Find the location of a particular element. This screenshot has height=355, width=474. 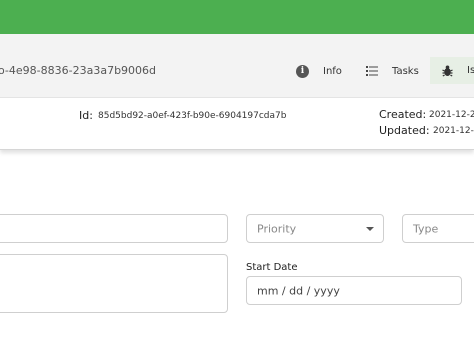

type-select: Type is located at coordinates (438, 228).